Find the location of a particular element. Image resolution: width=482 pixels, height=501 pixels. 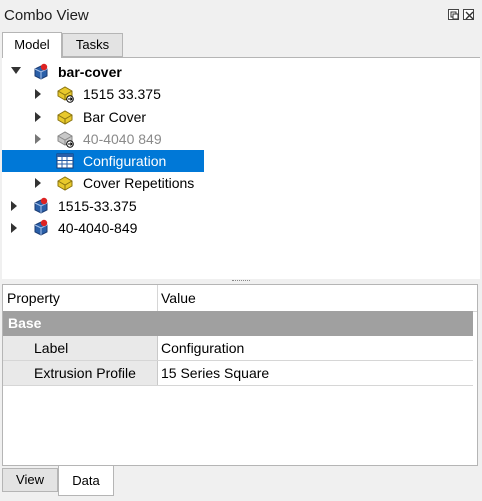

tree-item-bar-cover: bar-cover is located at coordinates (240, 72).